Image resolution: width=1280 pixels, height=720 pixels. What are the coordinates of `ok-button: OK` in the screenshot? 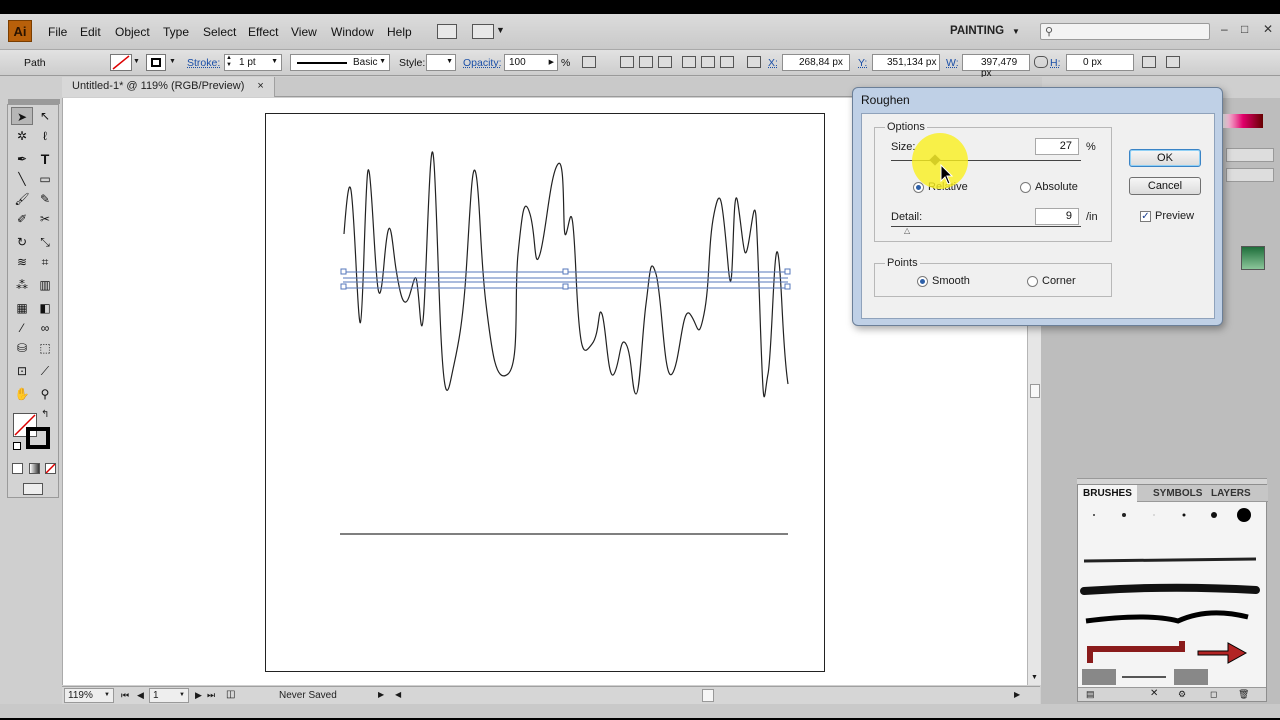 It's located at (1165, 158).